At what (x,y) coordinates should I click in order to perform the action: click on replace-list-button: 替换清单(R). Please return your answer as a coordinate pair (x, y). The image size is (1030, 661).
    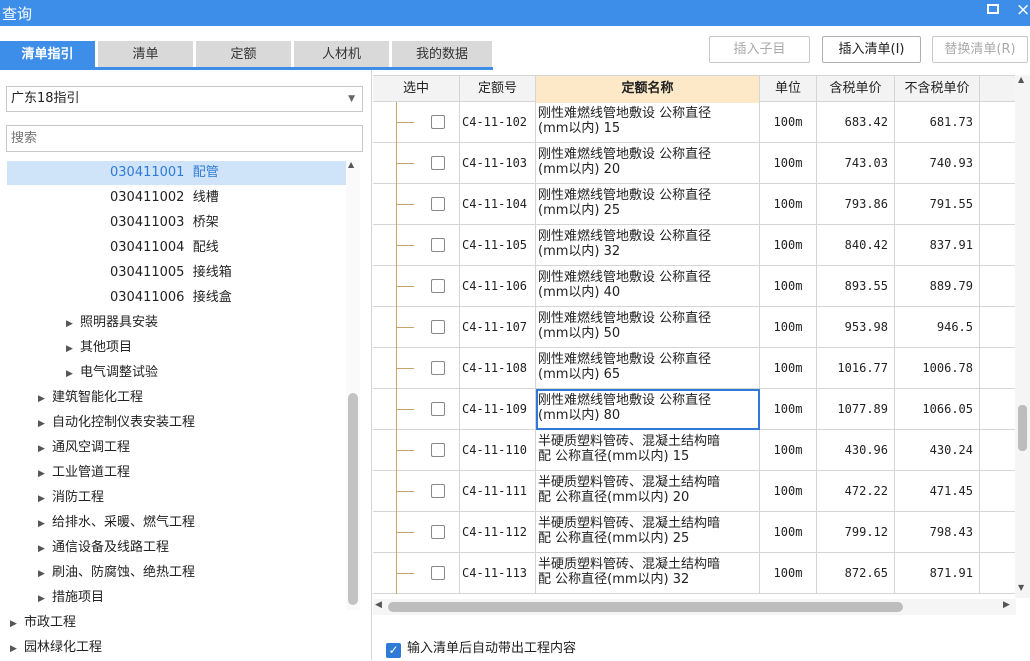
    Looking at the image, I should click on (980, 49).